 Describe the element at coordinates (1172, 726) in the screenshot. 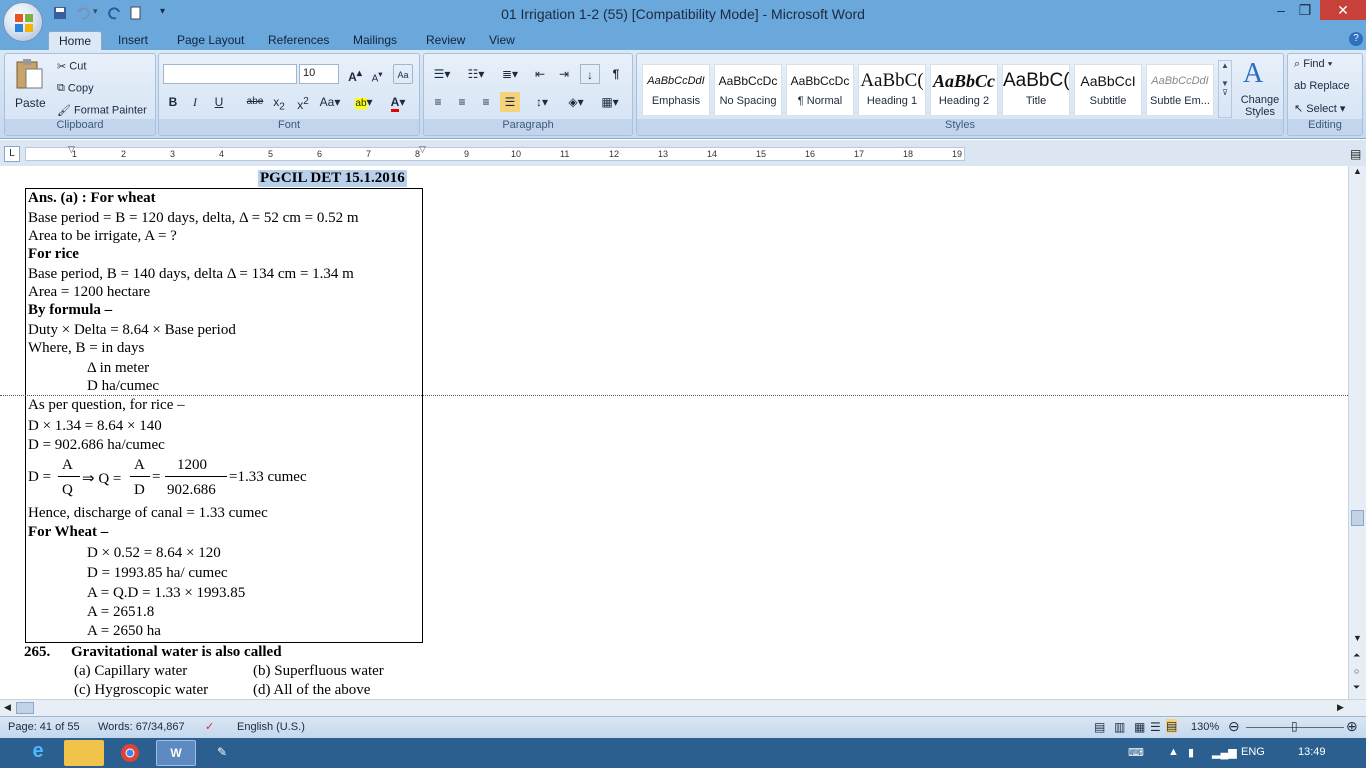

I see `draft-view-icon: ▤` at that location.